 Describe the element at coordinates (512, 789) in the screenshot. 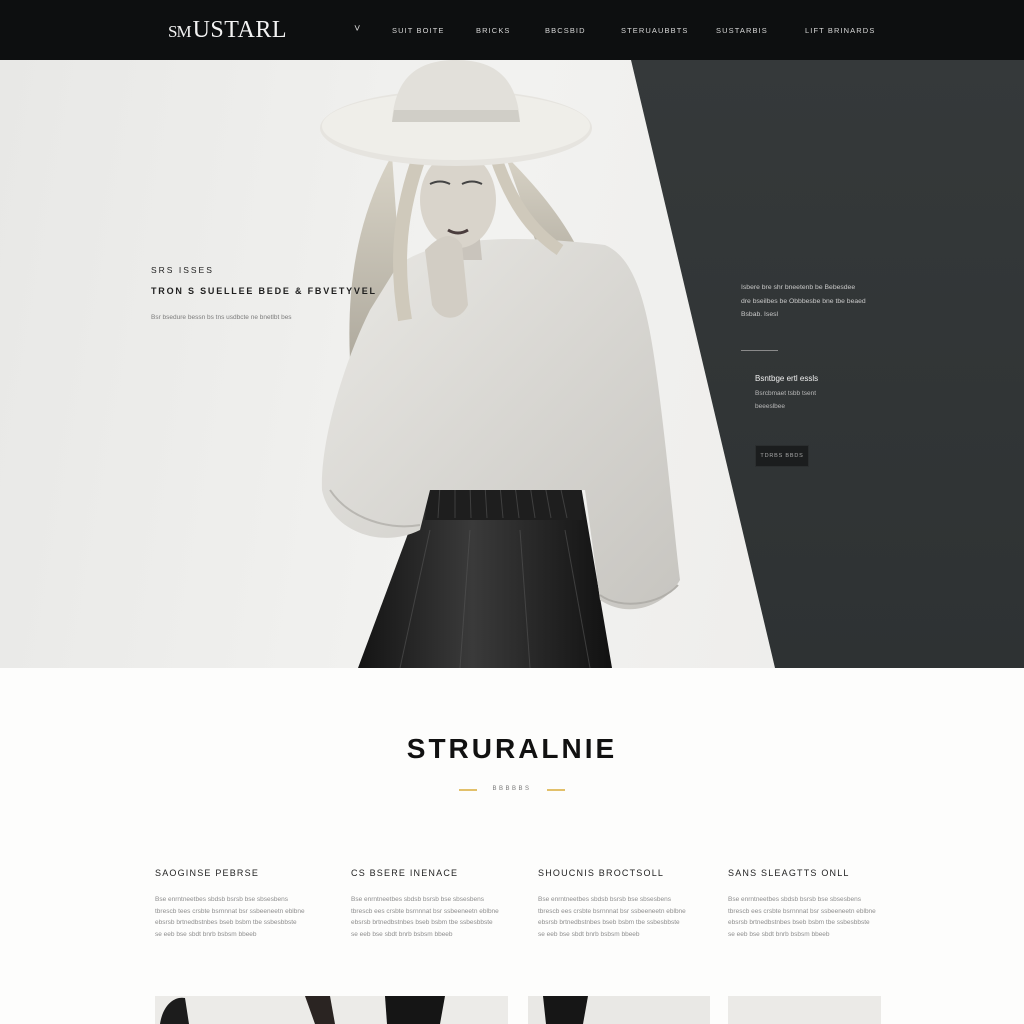

I see `divider-text: BBBBBS` at that location.